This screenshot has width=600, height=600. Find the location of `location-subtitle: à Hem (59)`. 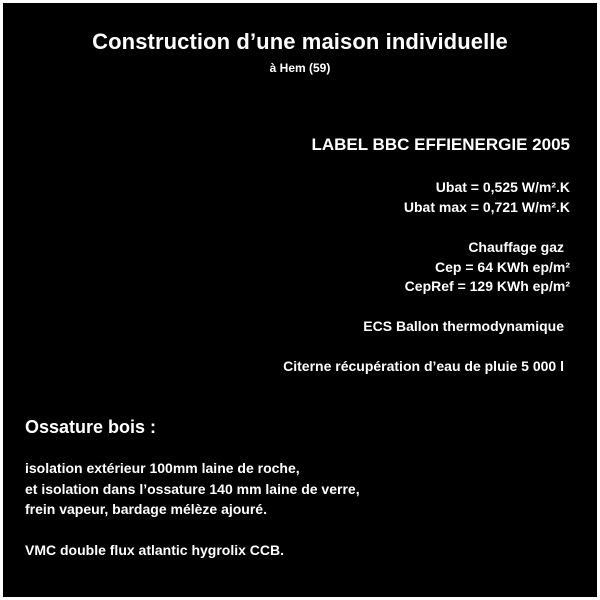

location-subtitle: à Hem (59) is located at coordinates (300, 68).